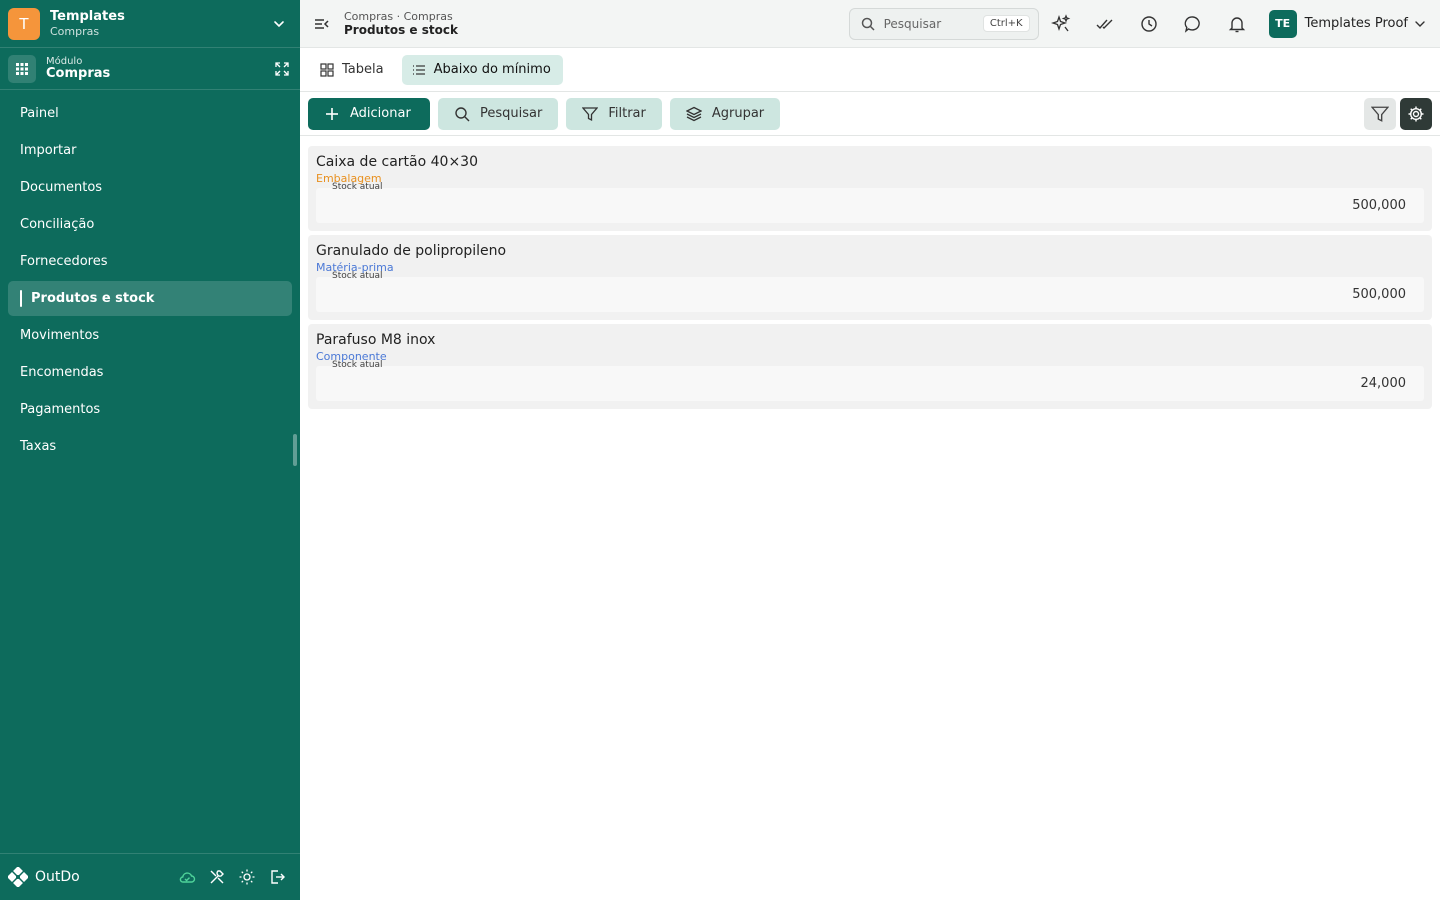 This screenshot has height=900, width=1440. Describe the element at coordinates (187, 877) in the screenshot. I see `cloud-check-icon` at that location.